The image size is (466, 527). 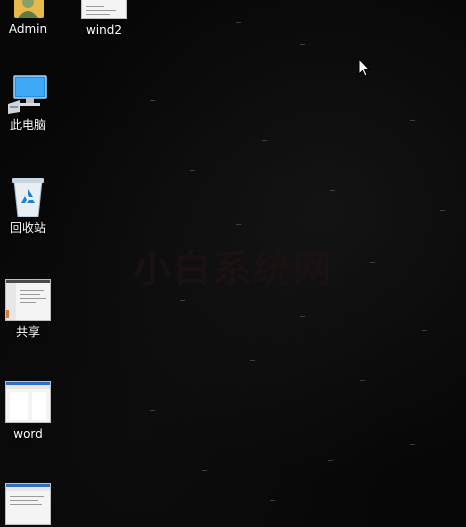 I want to click on desktop-icon-label: 此电脑, so click(x=27, y=125).